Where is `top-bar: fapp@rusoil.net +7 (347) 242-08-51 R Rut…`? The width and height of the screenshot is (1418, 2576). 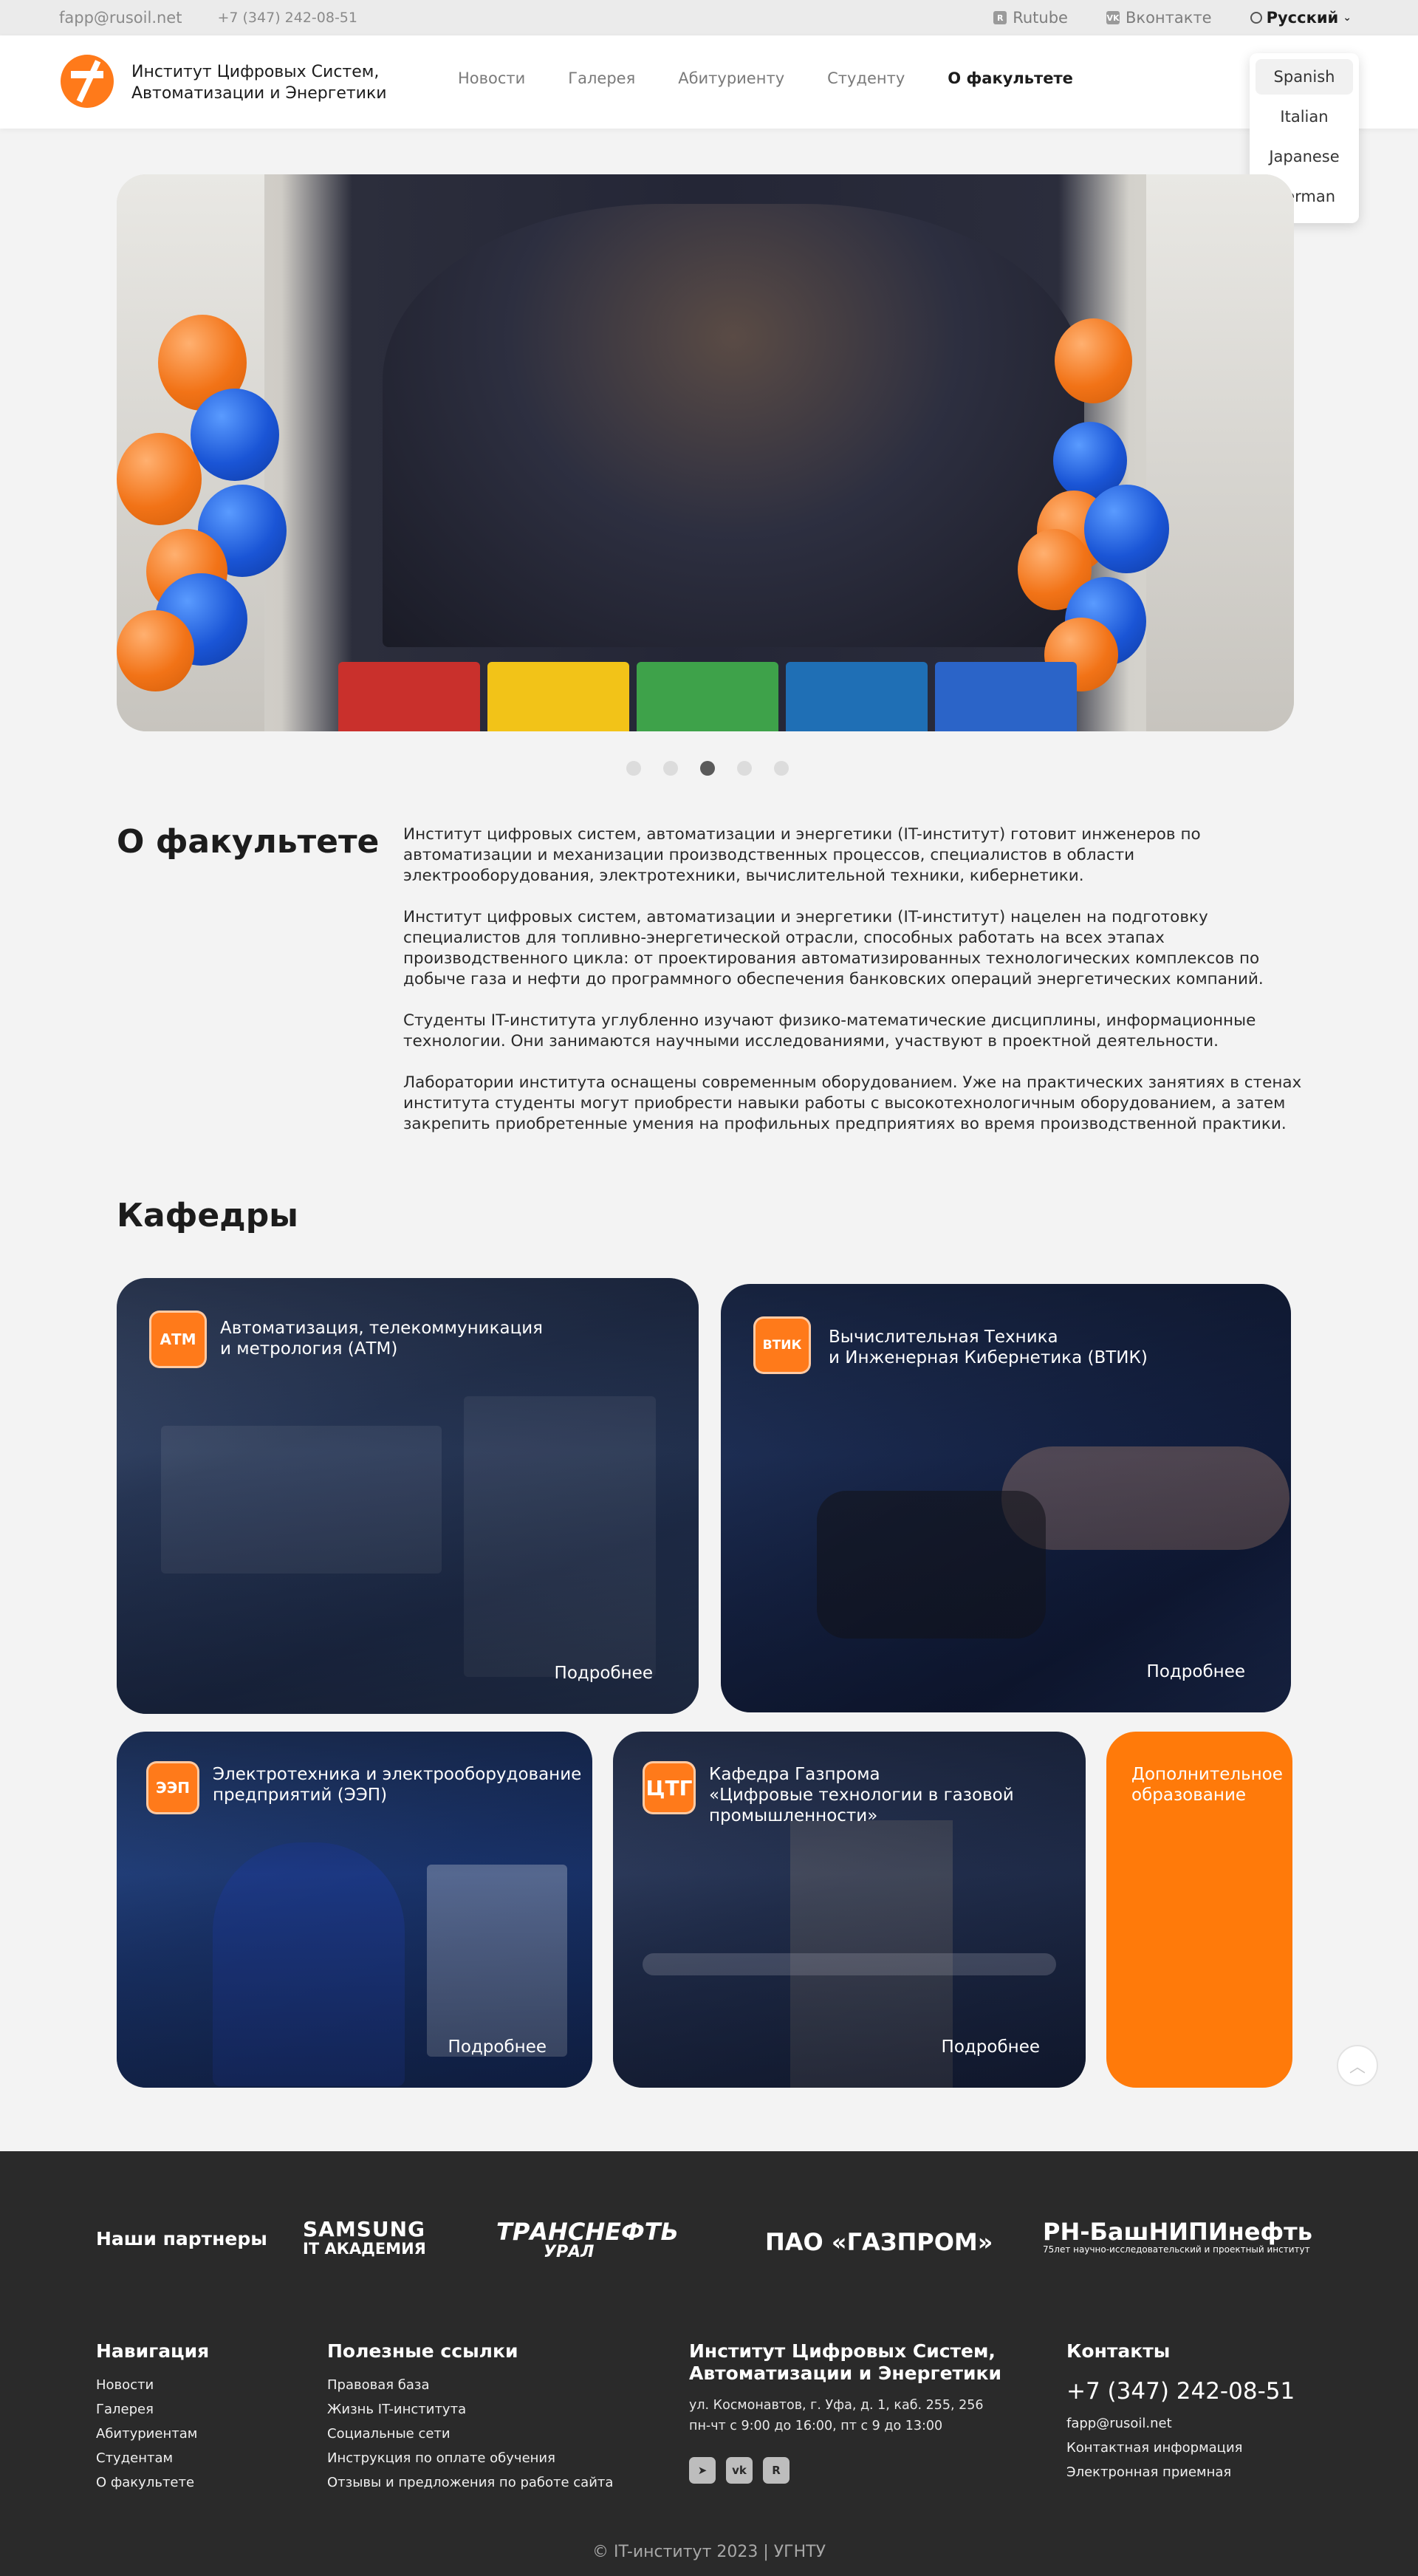
top-bar: fapp@rusoil.net +7 (347) 242-08-51 R Rut… is located at coordinates (709, 18).